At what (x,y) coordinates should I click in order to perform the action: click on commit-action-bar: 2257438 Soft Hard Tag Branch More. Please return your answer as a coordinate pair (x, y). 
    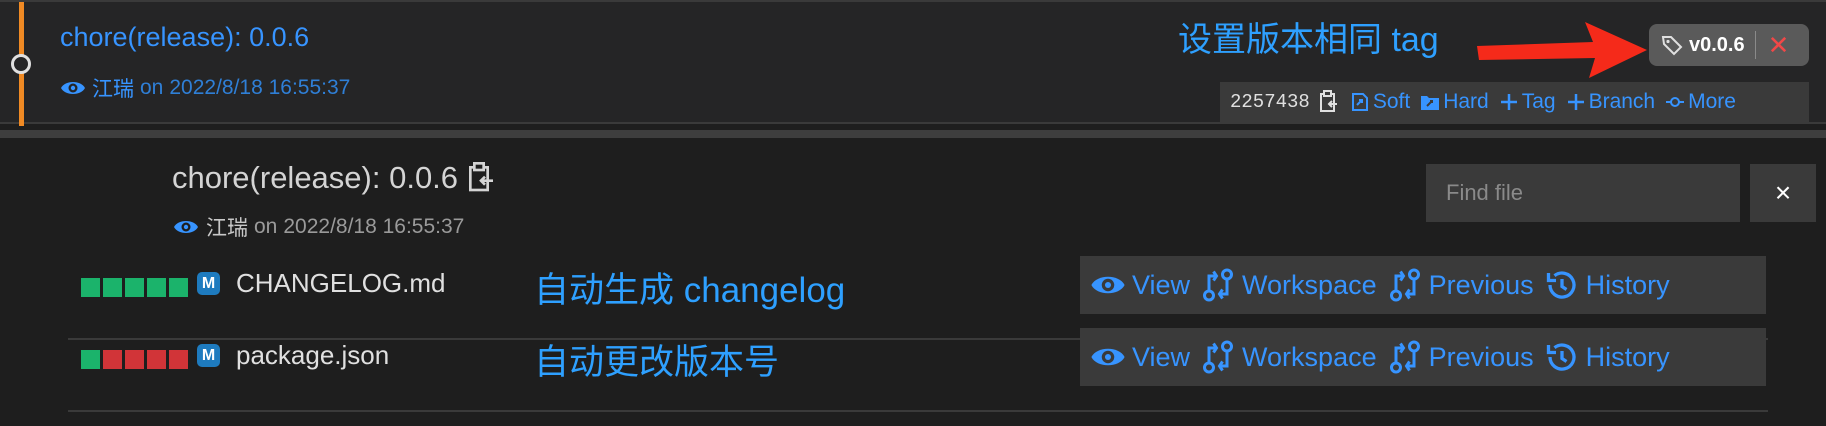
    Looking at the image, I should click on (1514, 102).